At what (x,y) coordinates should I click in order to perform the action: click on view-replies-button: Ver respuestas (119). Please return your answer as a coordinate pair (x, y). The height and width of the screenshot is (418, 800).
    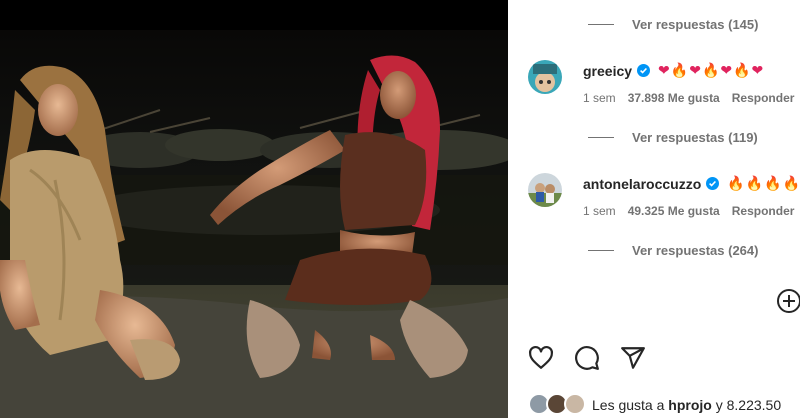
    Looking at the image, I should click on (673, 137).